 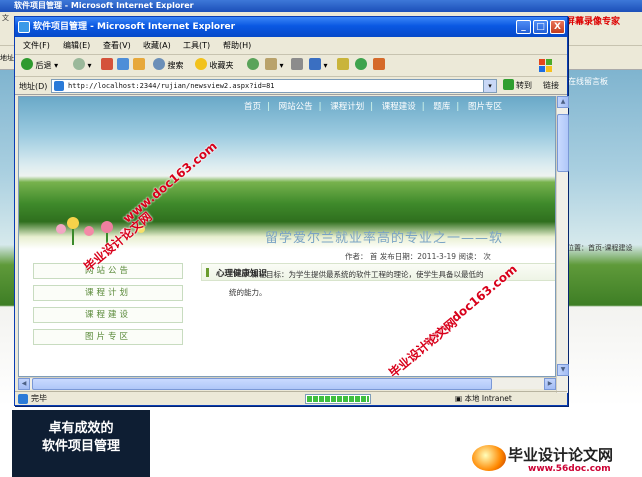 I want to click on discuss-button, so click(x=343, y=65).